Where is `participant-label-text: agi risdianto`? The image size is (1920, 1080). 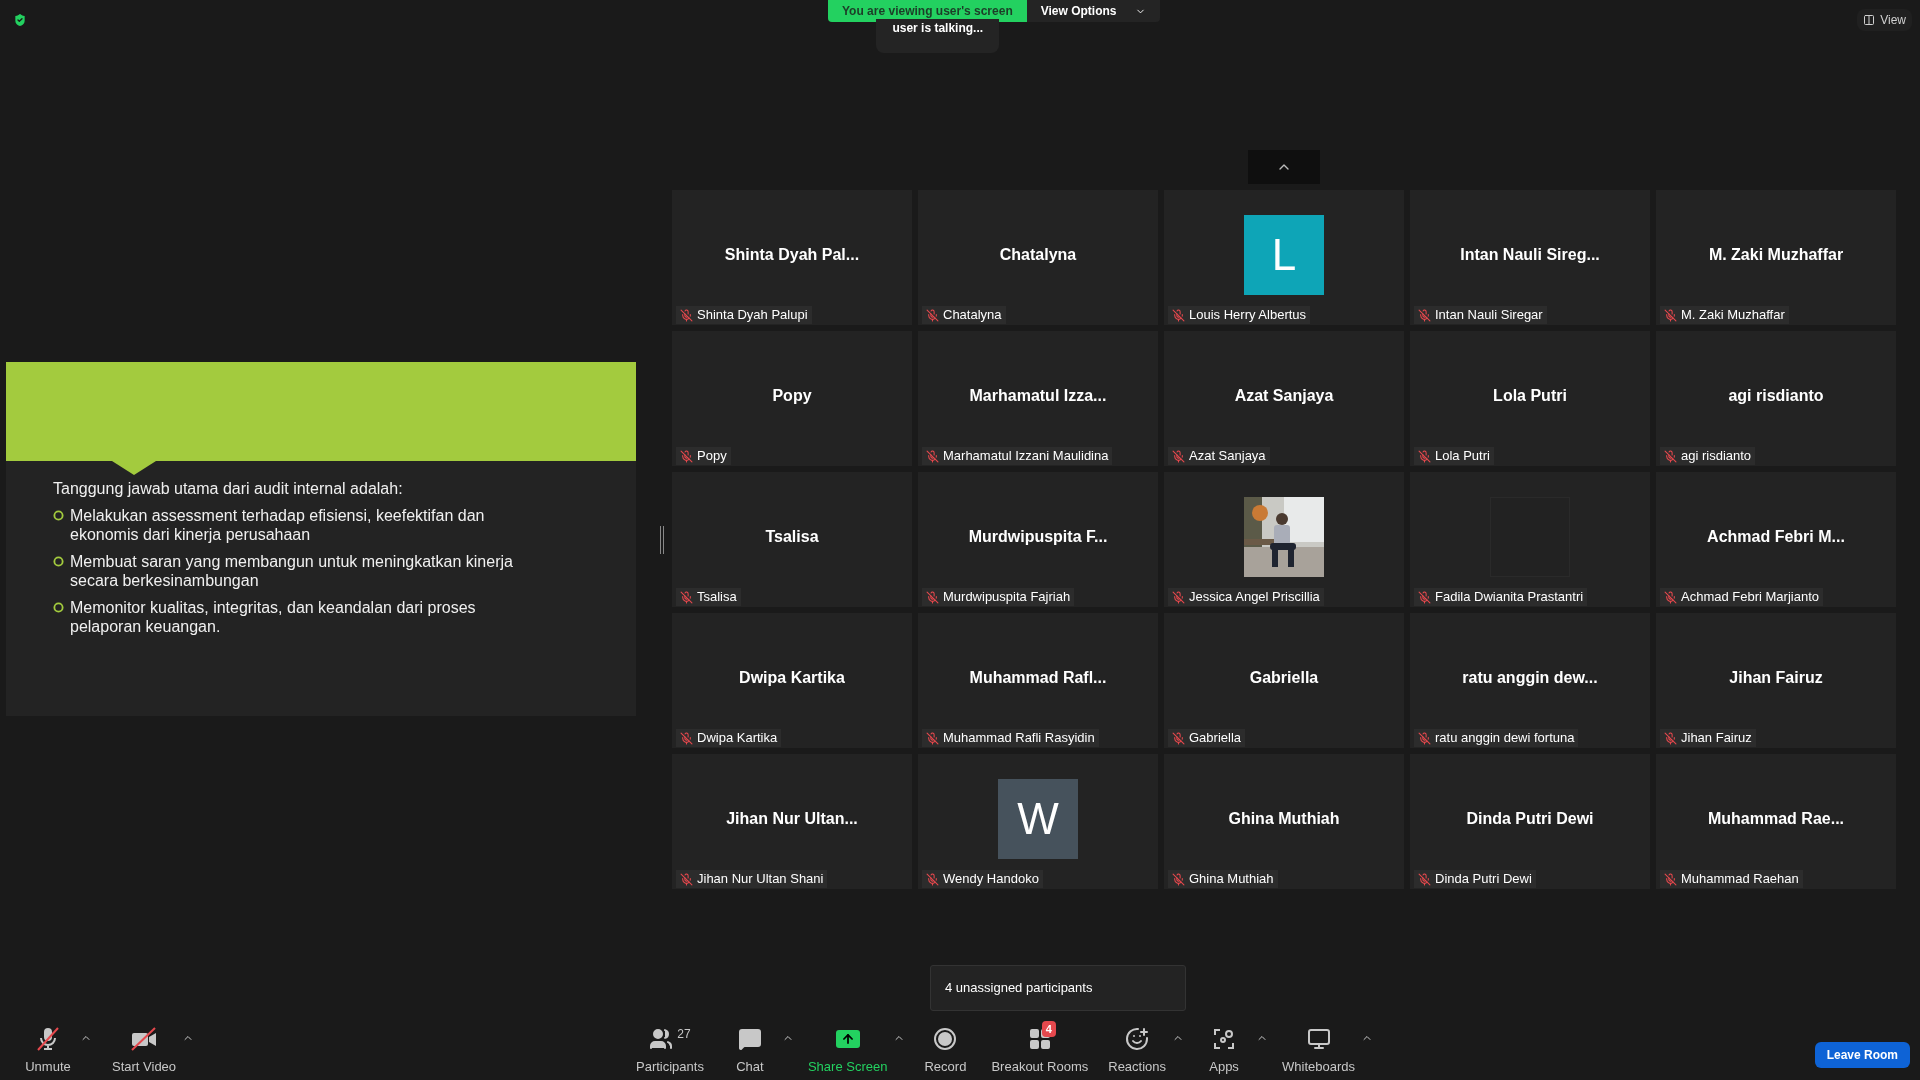
participant-label-text: agi risdianto is located at coordinates (1716, 456).